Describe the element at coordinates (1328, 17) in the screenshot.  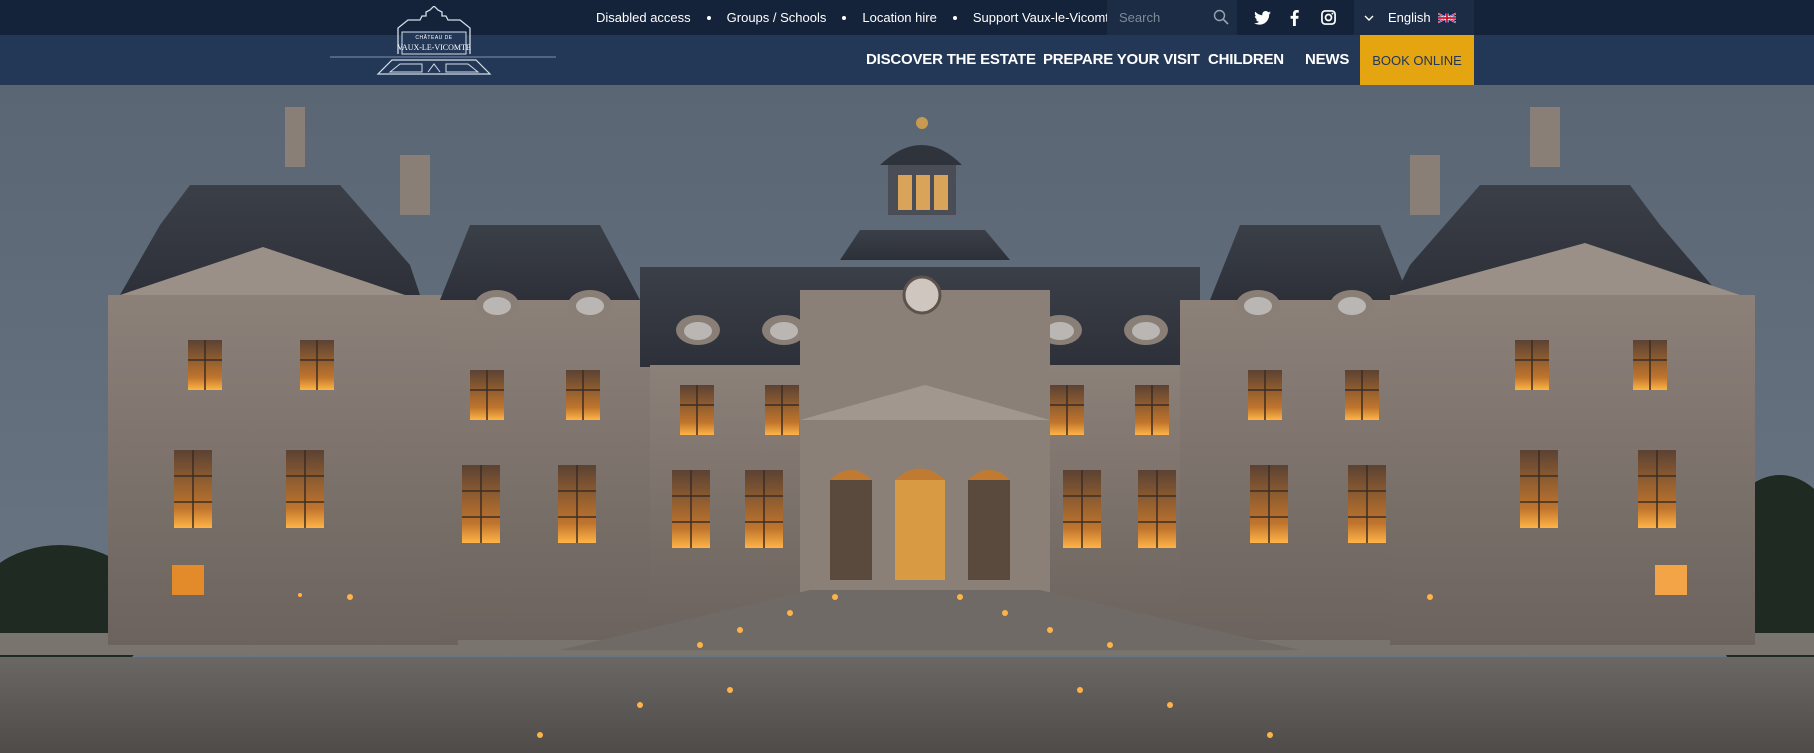
I see `instagram-icon` at that location.